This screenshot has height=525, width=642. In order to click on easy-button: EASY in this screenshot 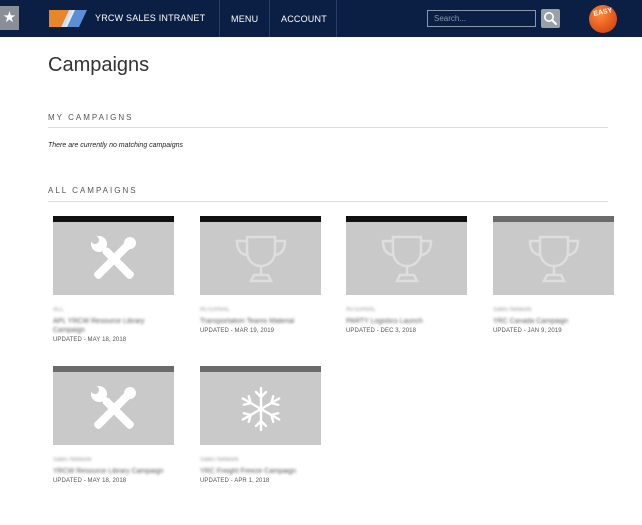, I will do `click(603, 19)`.